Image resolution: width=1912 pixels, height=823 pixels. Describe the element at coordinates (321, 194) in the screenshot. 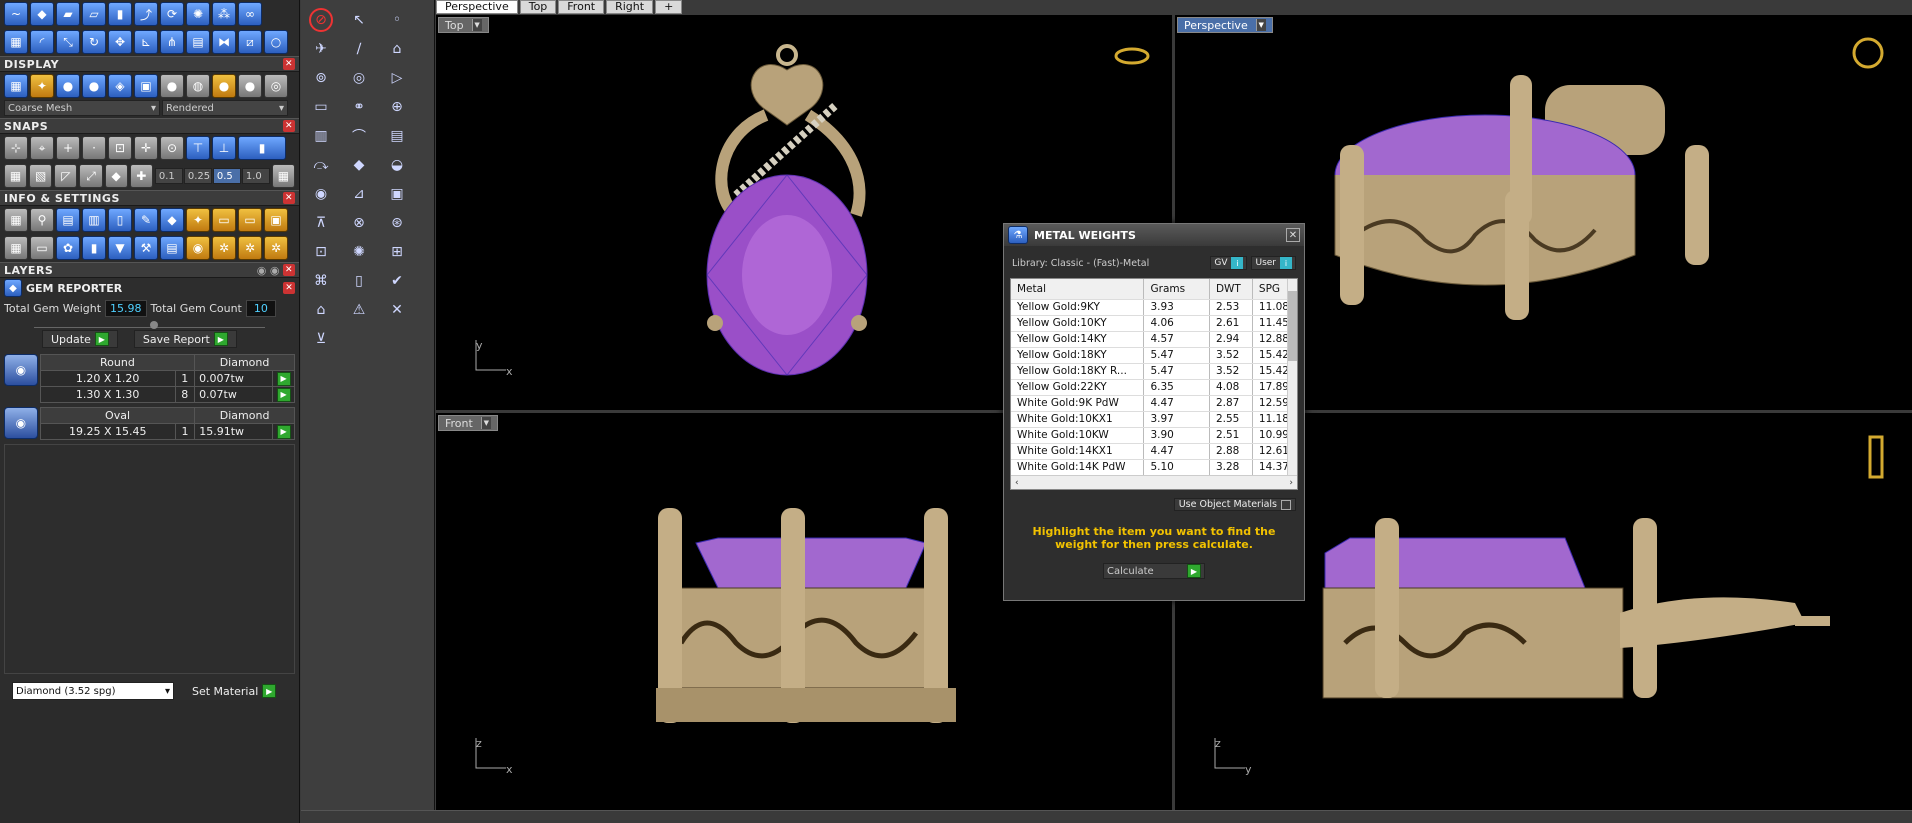

I see `modeling-tool-icon: ◉` at that location.